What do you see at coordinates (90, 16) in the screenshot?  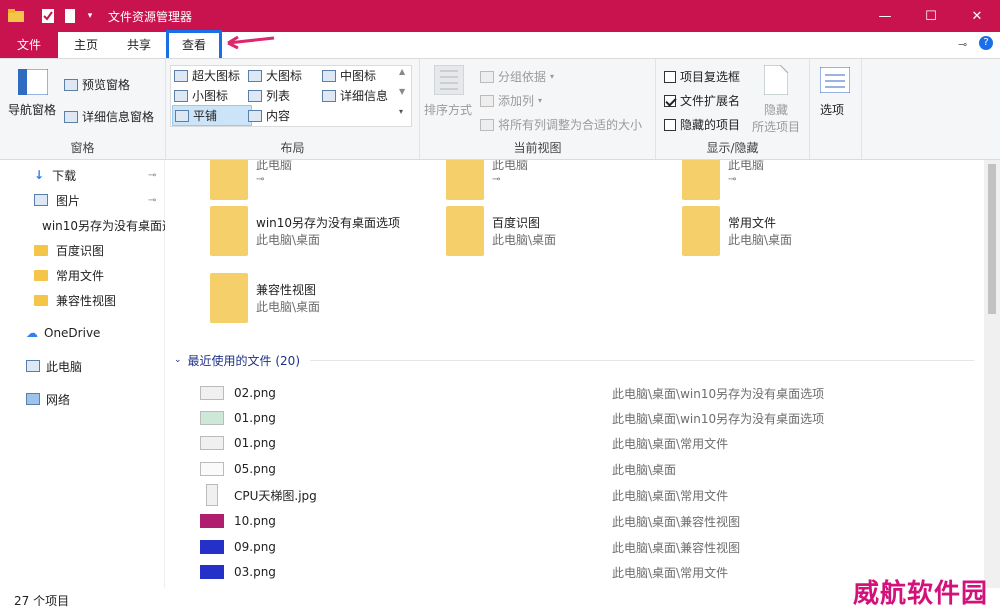 I see `qa-dropdown-icon: ▾` at bounding box center [90, 16].